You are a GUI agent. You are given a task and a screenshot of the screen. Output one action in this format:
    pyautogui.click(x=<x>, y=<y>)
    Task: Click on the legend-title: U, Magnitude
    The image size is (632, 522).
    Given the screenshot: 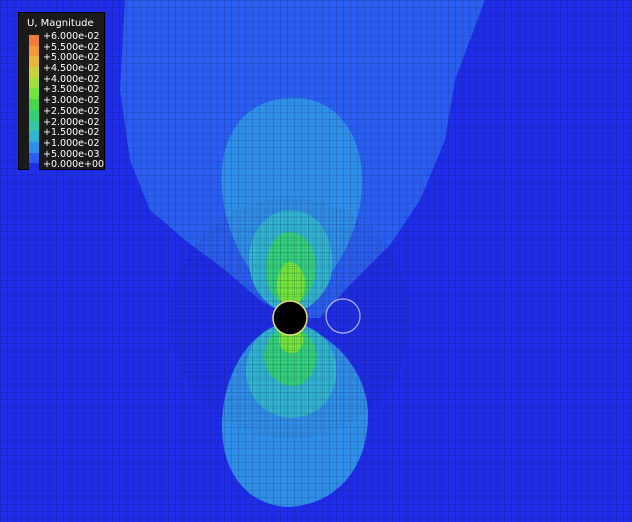 What is the action you would take?
    pyautogui.click(x=60, y=23)
    